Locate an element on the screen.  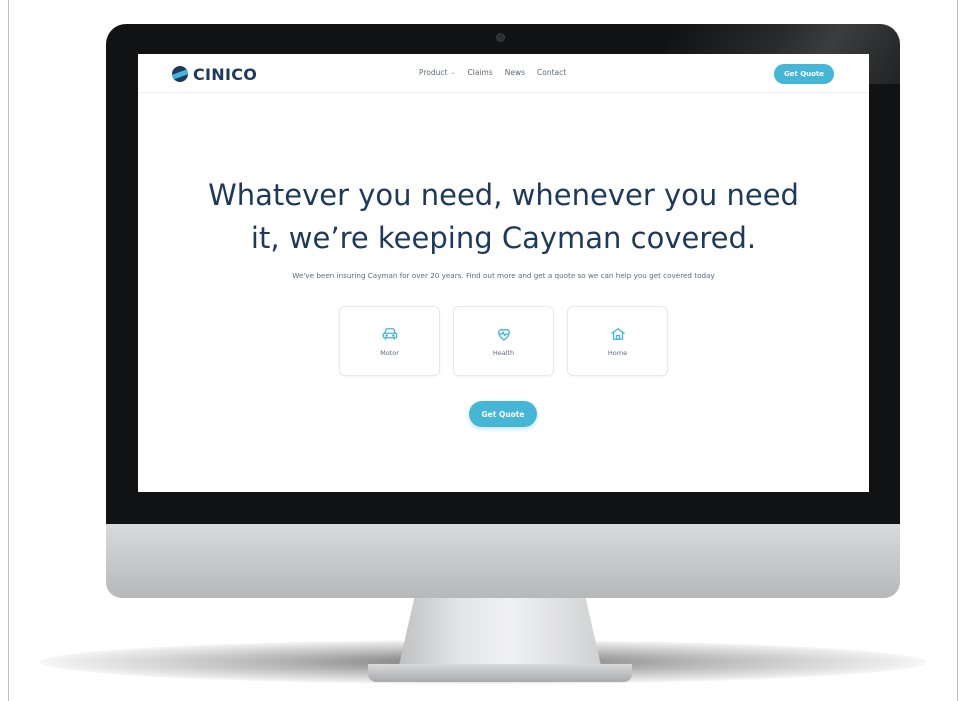
product-cards: Motor Health Home is located at coordinates (503, 341).